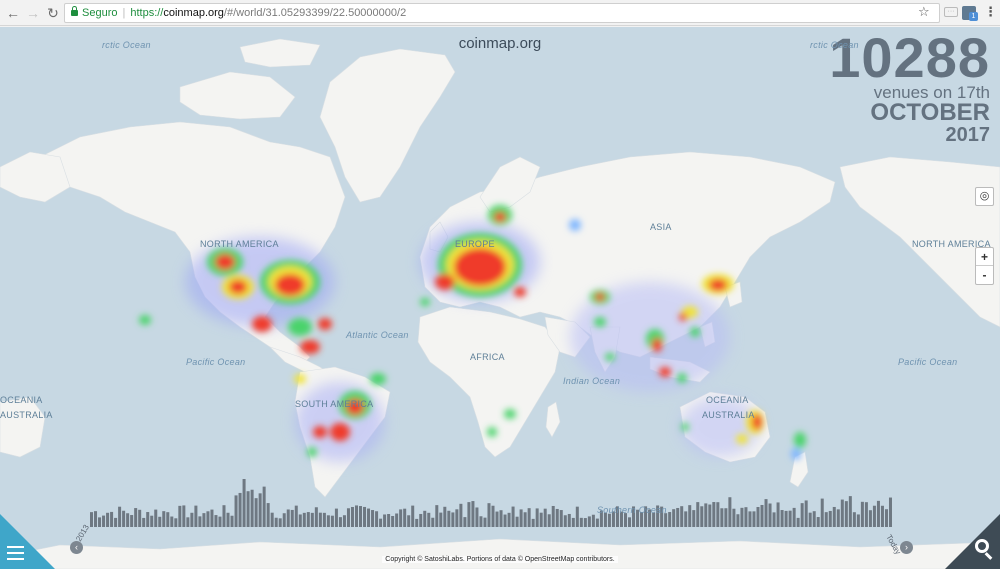 The image size is (1000, 569). I want to click on timeline-start-label: 2013, so click(82, 533).